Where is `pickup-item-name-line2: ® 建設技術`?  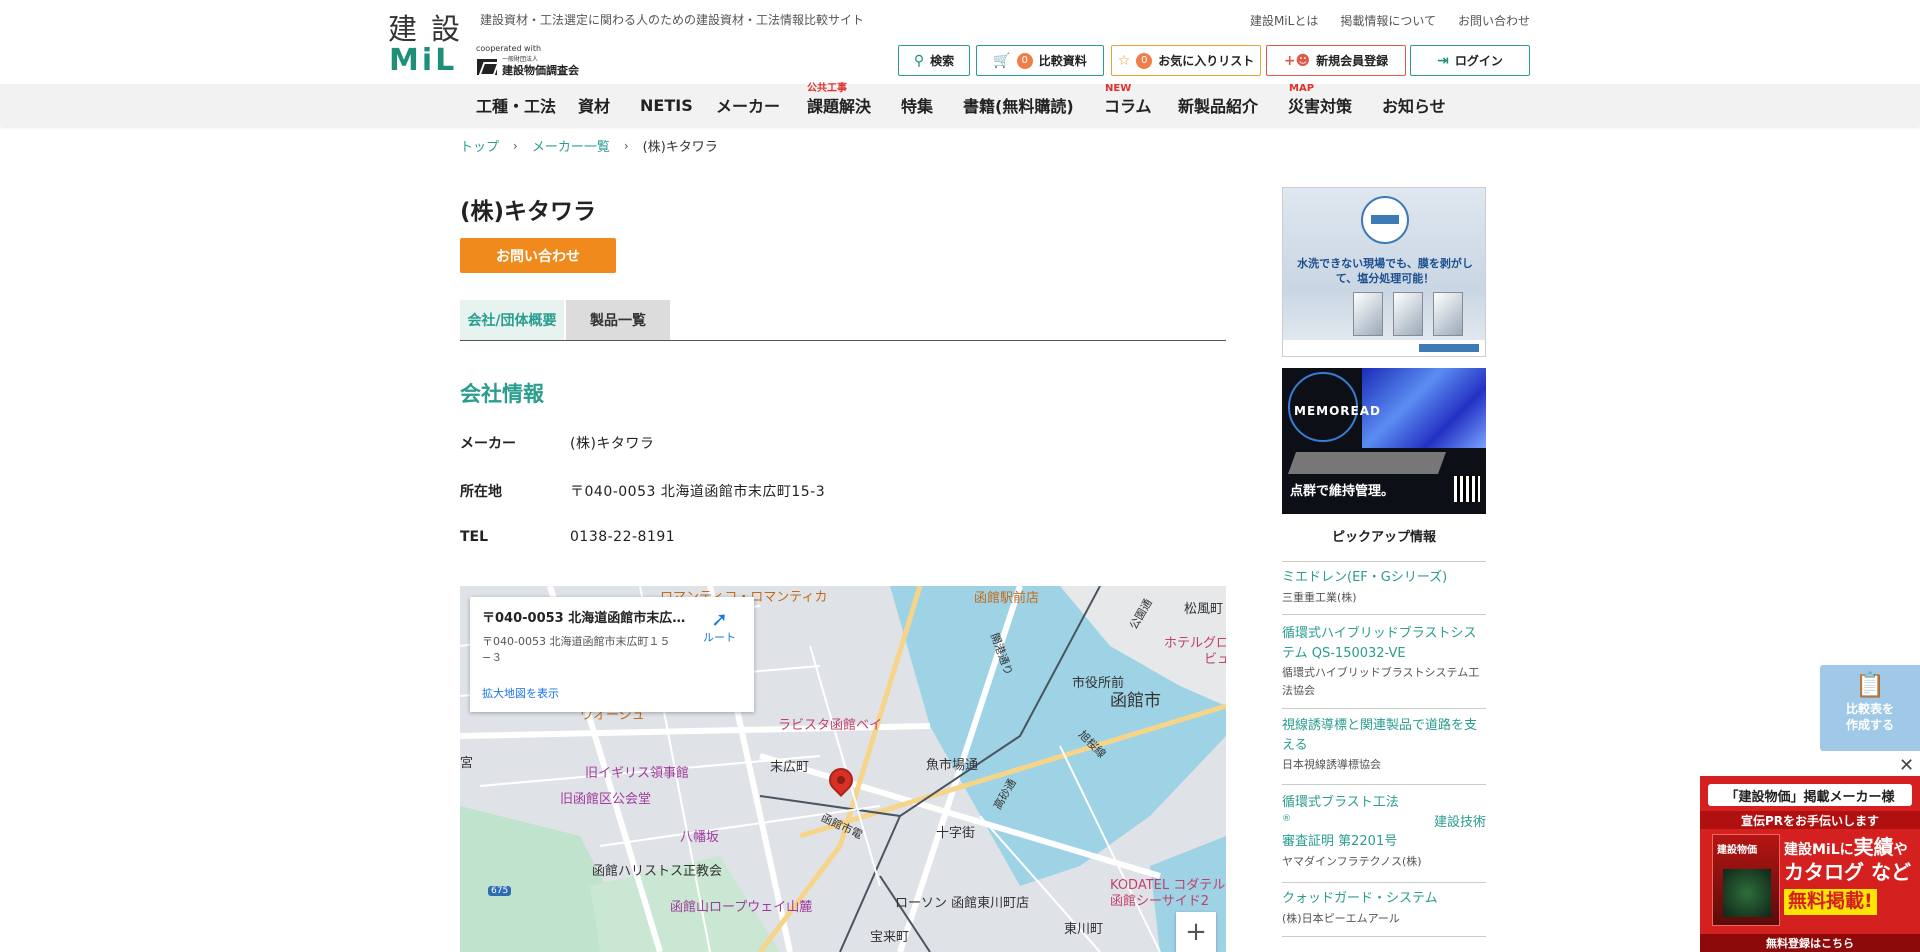
pickup-item-name-line2: ® 建設技術 is located at coordinates (1384, 823).